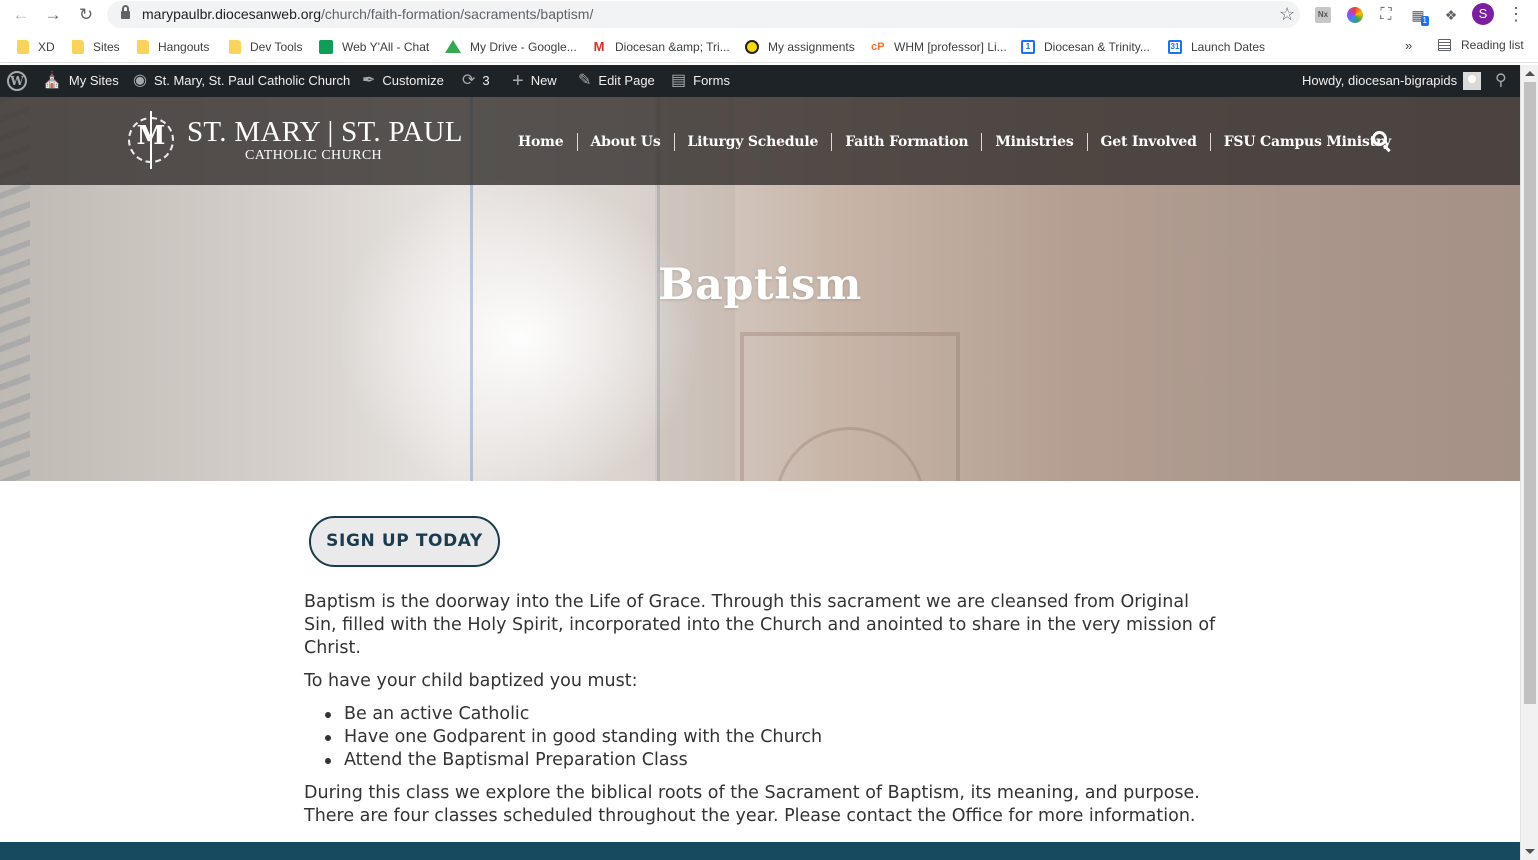 Image resolution: width=1538 pixels, height=860 pixels. I want to click on plus-icon: +, so click(518, 81).